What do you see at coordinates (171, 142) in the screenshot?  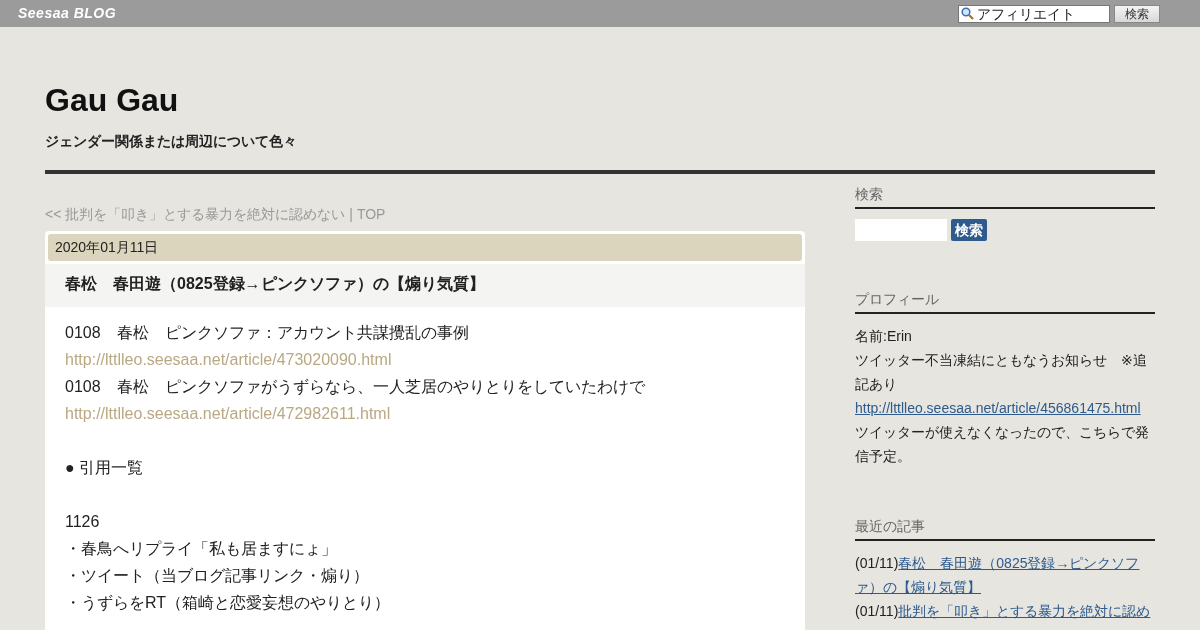 I see `blog-subtitle: ジェンダー関係または周辺について色々` at bounding box center [171, 142].